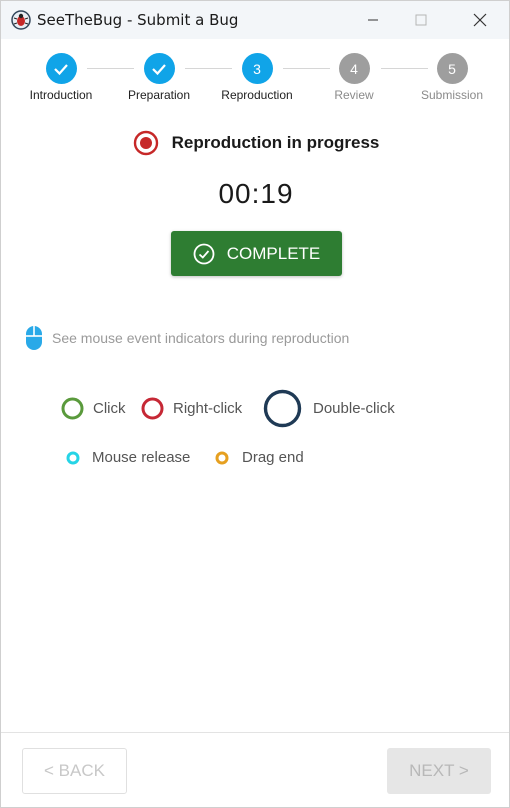 The height and width of the screenshot is (808, 510). What do you see at coordinates (282, 408) in the screenshot?
I see `double-click-indicator-icon` at bounding box center [282, 408].